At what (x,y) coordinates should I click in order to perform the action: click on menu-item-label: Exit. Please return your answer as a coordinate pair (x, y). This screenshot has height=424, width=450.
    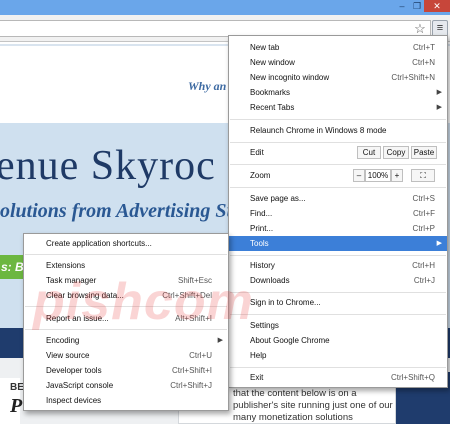
    Looking at the image, I should click on (257, 377).